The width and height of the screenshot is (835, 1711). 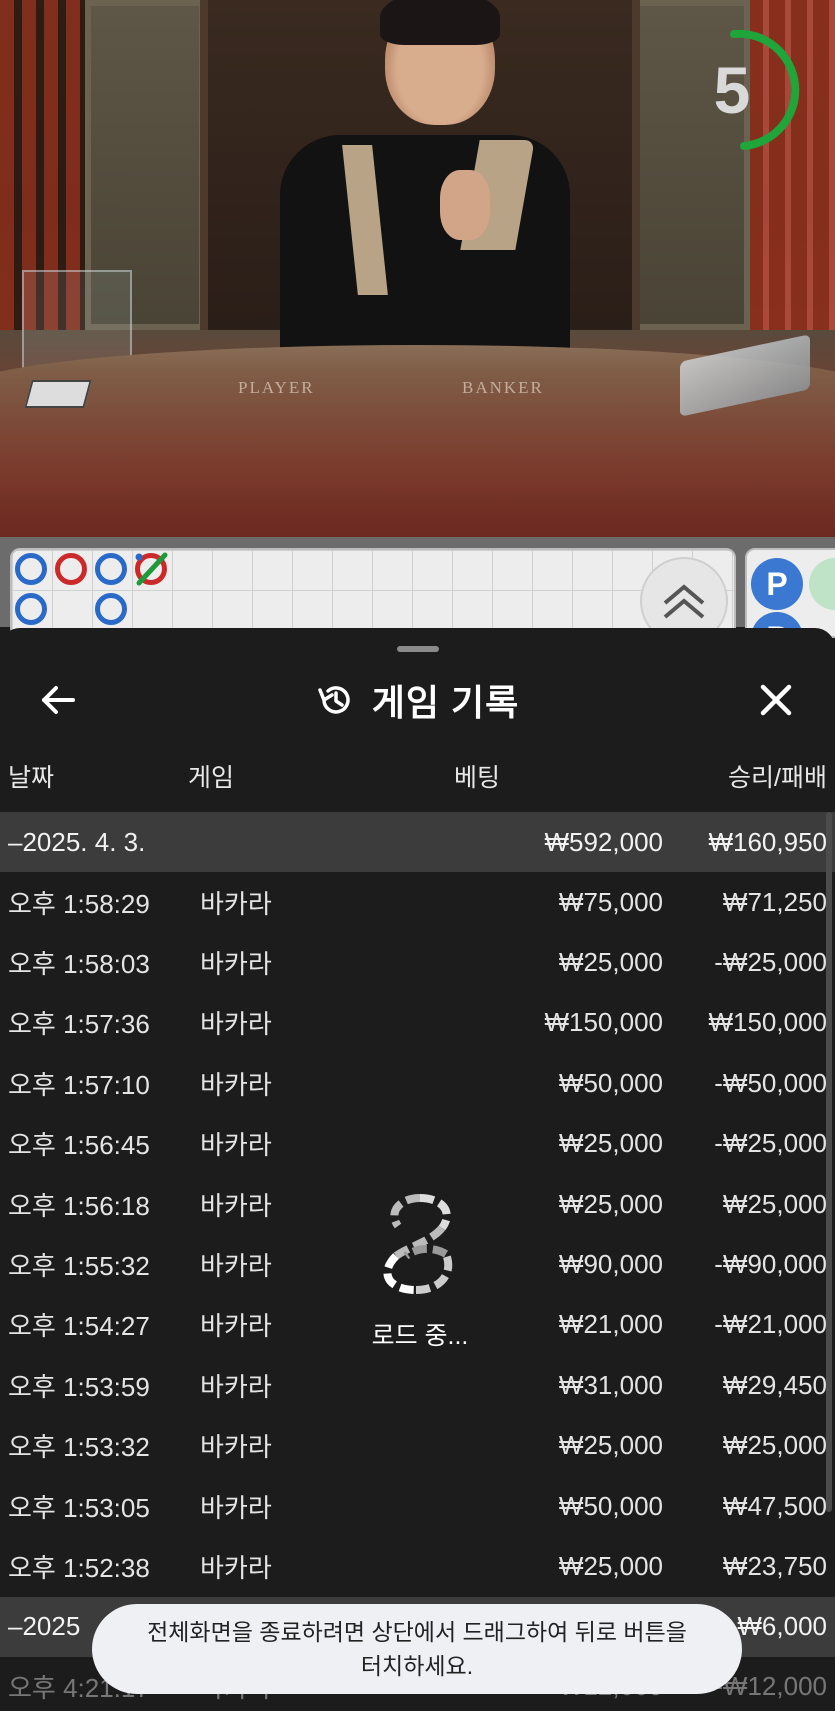 What do you see at coordinates (445, 702) in the screenshot?
I see `sheet-title: 게임 기록` at bounding box center [445, 702].